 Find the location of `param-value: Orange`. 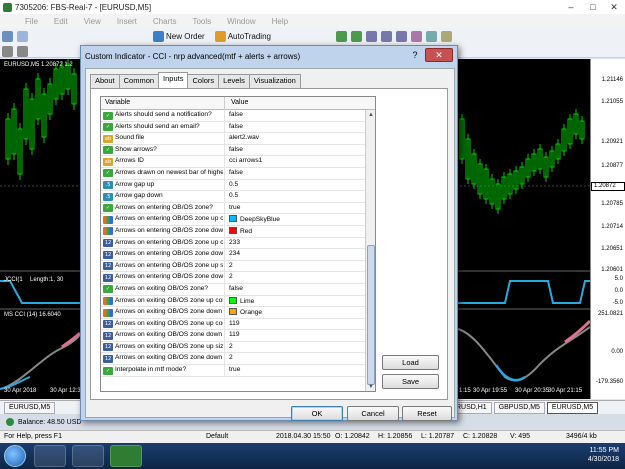

param-value: Orange is located at coordinates (245, 312).